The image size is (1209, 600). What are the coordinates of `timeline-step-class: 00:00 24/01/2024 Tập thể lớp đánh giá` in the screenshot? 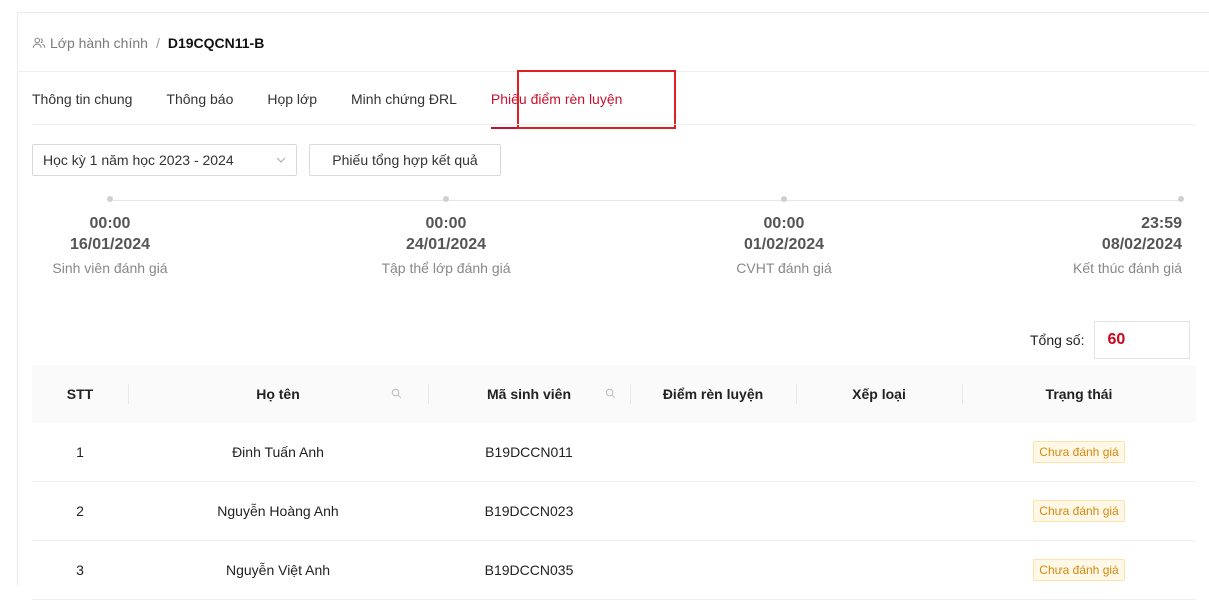 It's located at (446, 245).